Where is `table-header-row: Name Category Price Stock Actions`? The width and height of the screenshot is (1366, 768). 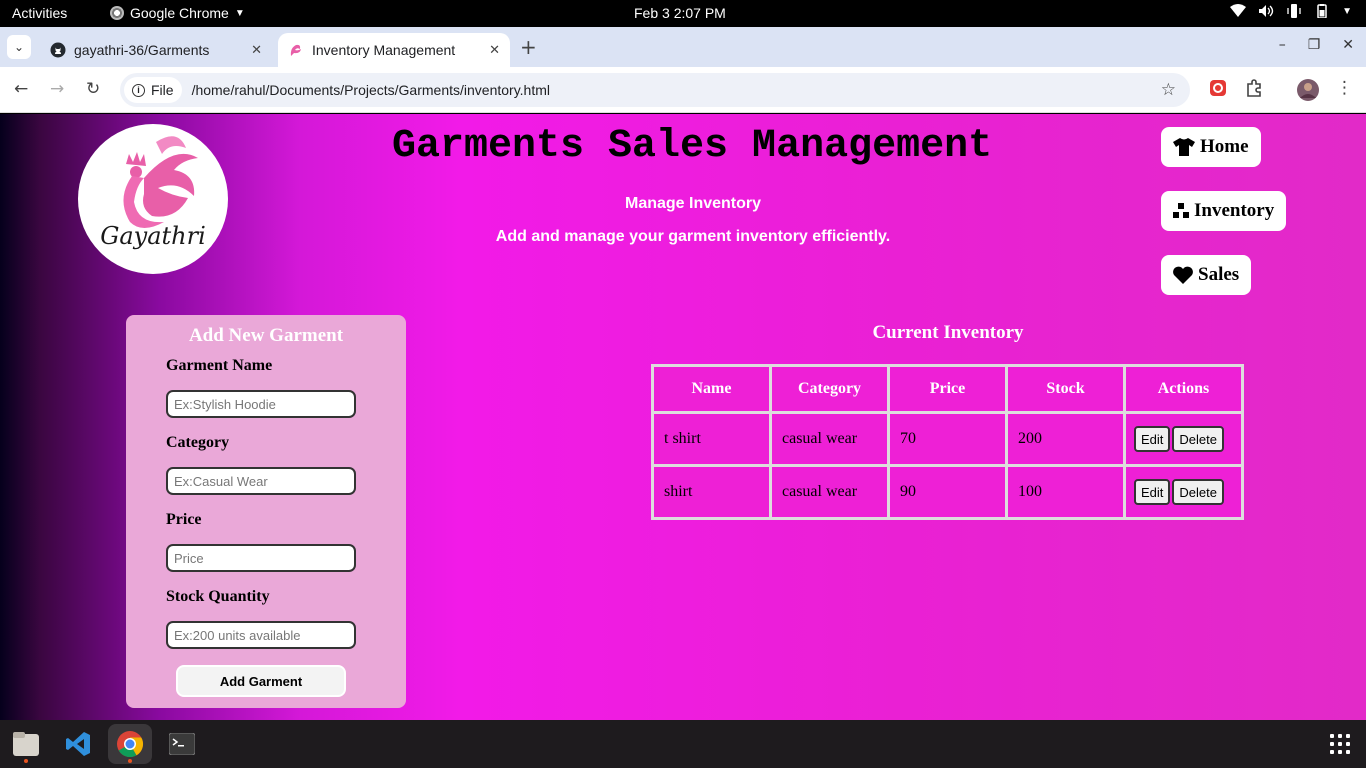
table-header-row: Name Category Price Stock Actions is located at coordinates (947, 389).